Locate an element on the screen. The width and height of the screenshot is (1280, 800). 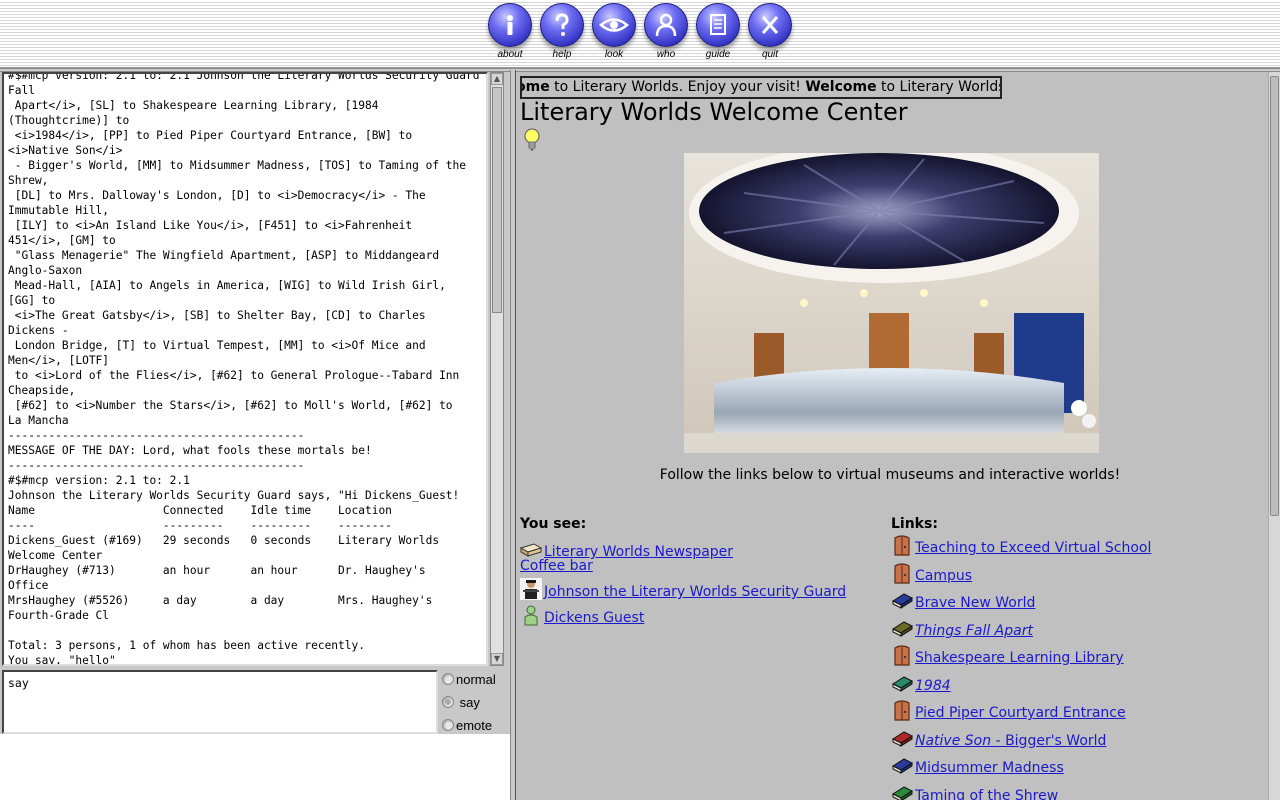
links-heading: Links: is located at coordinates (914, 524).